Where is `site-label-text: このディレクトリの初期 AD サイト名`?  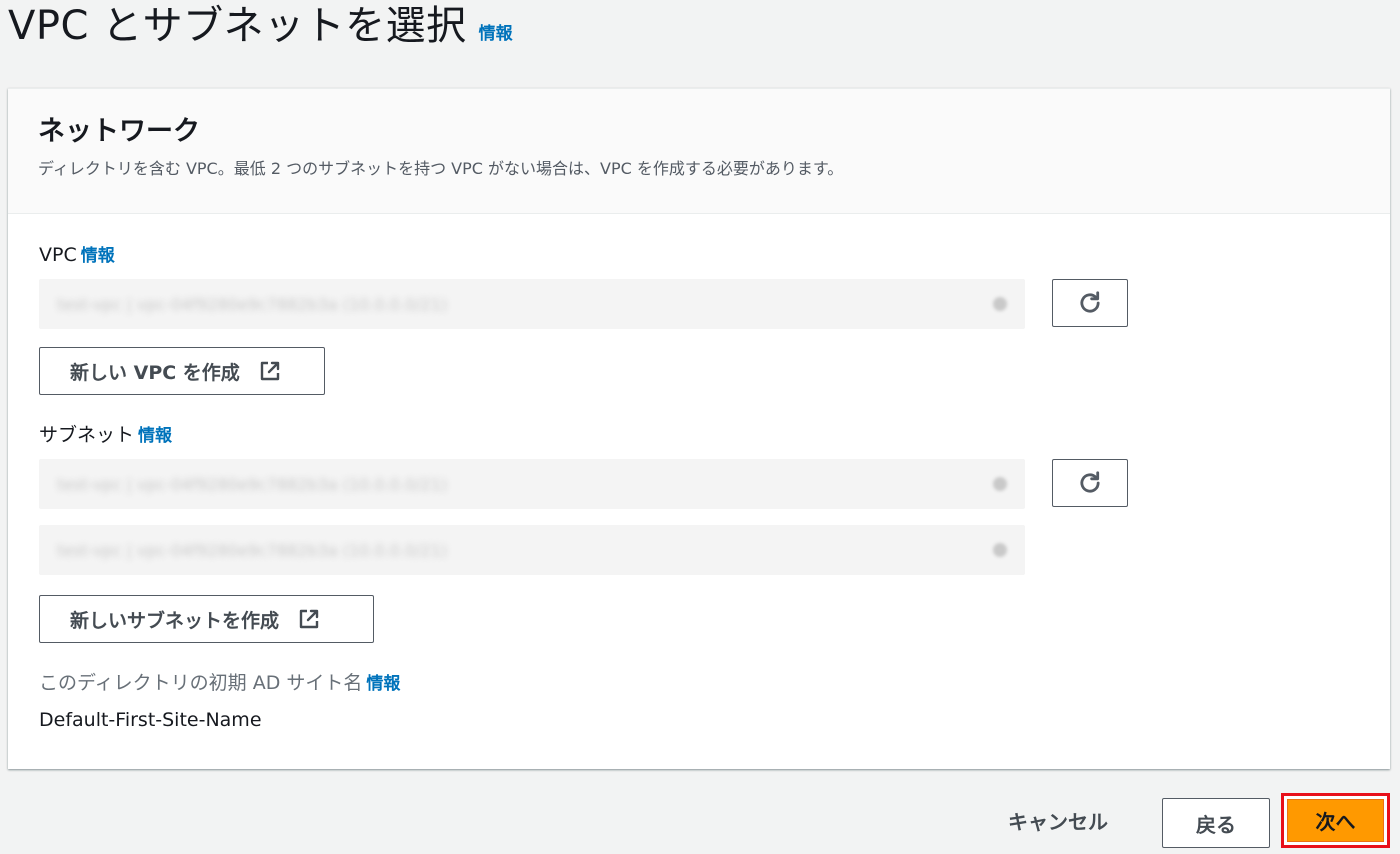 site-label-text: このディレクトリの初期 AD サイト名 is located at coordinates (201, 683).